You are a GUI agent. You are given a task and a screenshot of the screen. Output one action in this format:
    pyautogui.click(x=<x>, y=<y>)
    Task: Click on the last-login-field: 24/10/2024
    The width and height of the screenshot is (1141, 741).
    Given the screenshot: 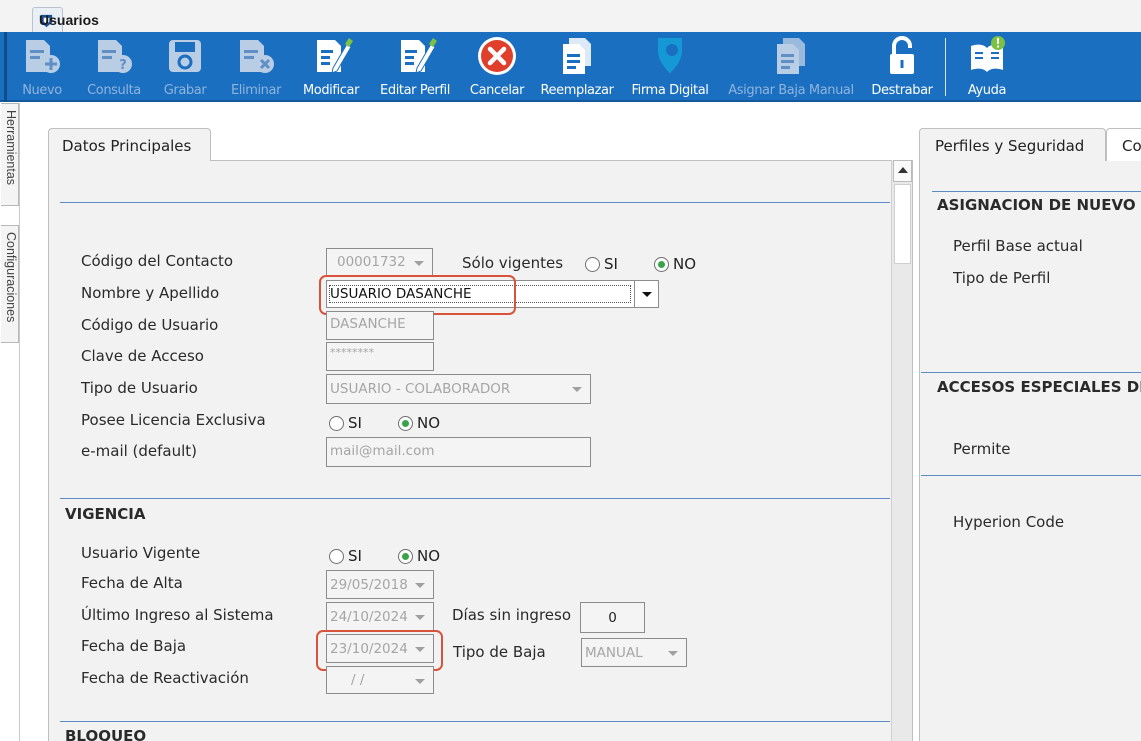 What is the action you would take?
    pyautogui.click(x=380, y=616)
    